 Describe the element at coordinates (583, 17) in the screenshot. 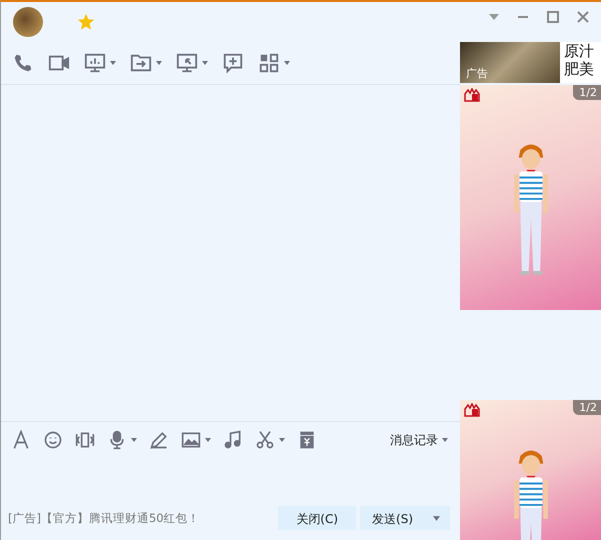

I see `close-icon` at that location.